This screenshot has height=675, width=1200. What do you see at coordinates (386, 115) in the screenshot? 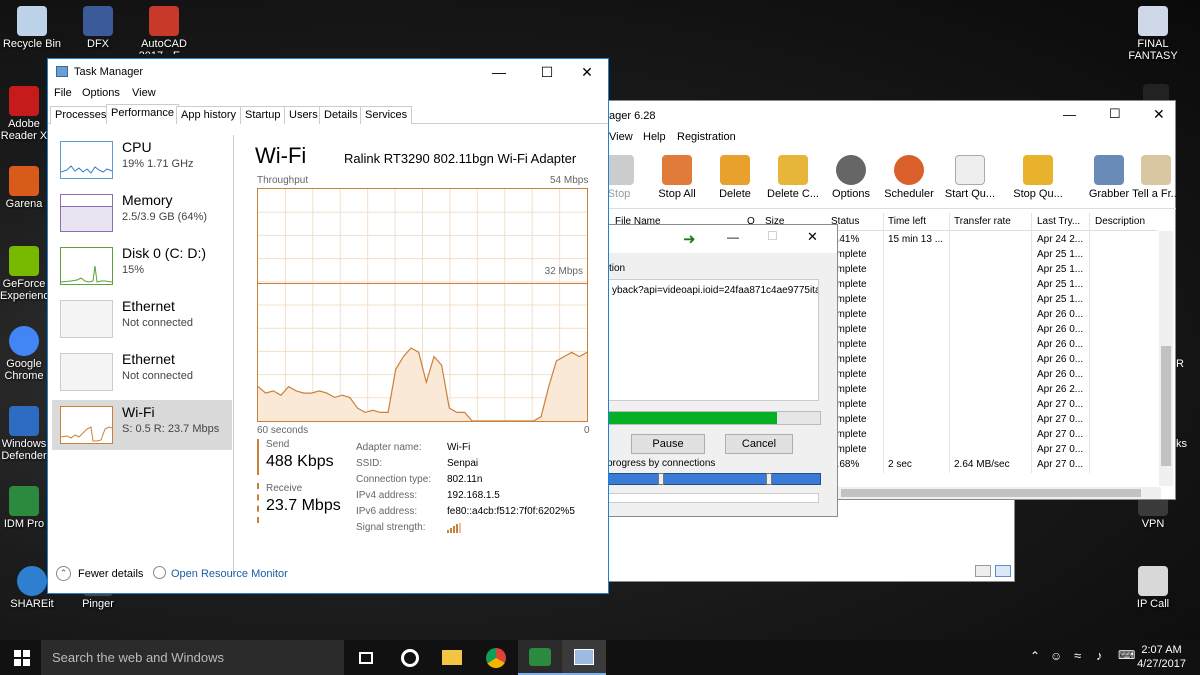
I see `tab-services: Services` at bounding box center [386, 115].